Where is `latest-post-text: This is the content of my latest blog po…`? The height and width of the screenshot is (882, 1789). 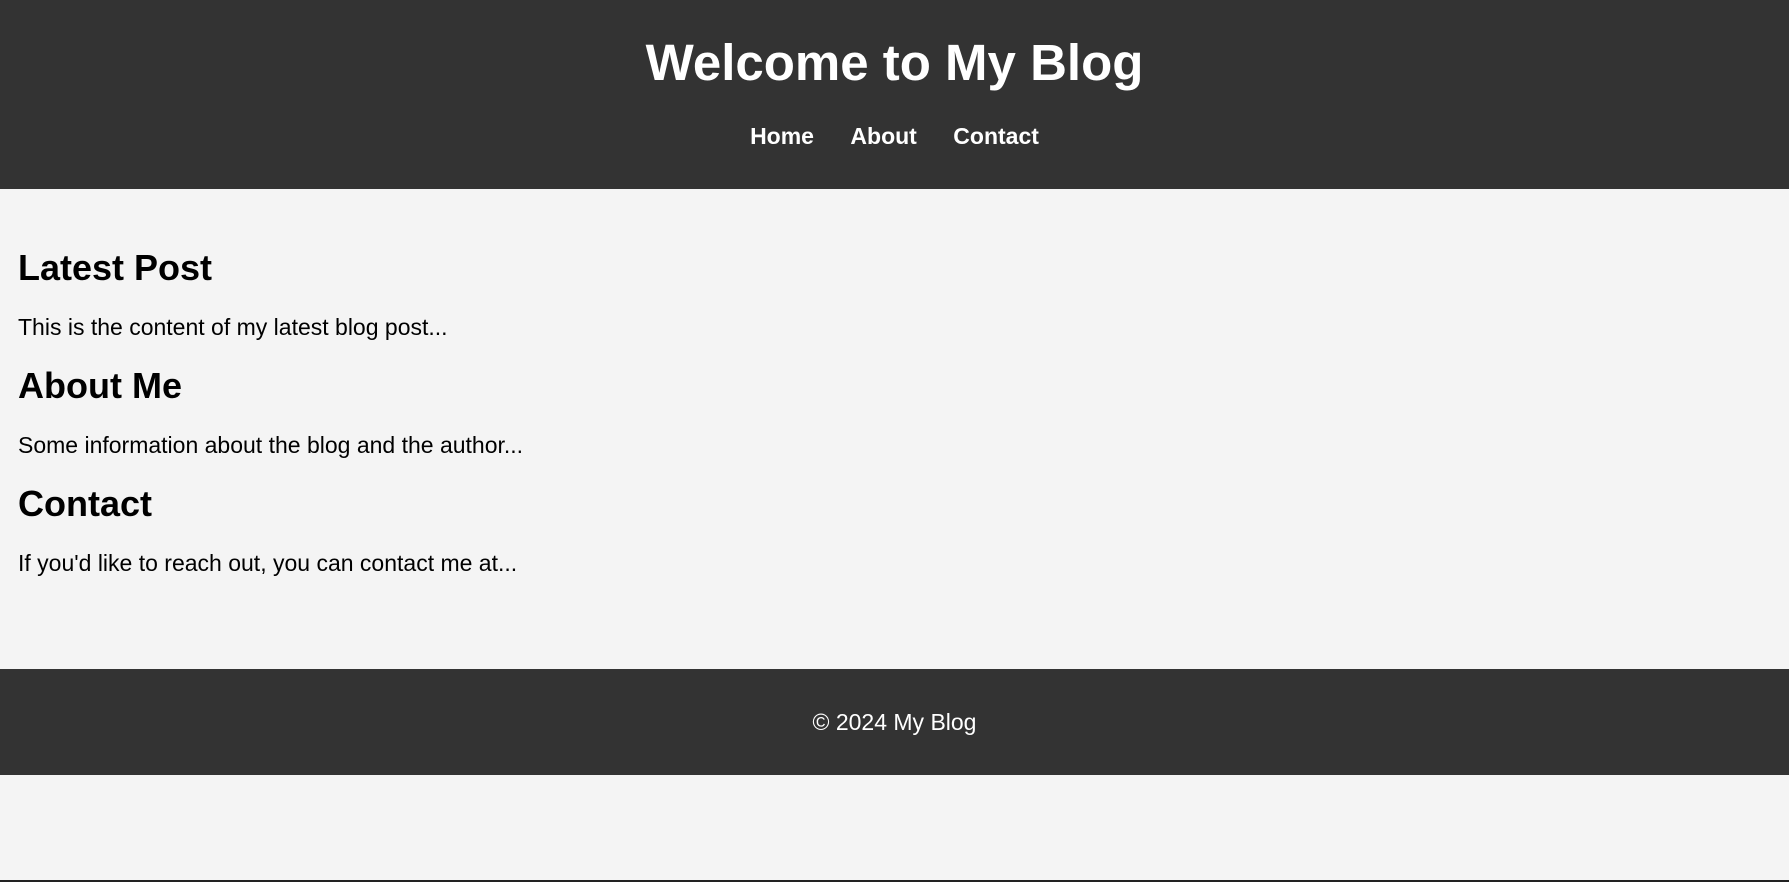 latest-post-text: This is the content of my latest blog po… is located at coordinates (233, 327).